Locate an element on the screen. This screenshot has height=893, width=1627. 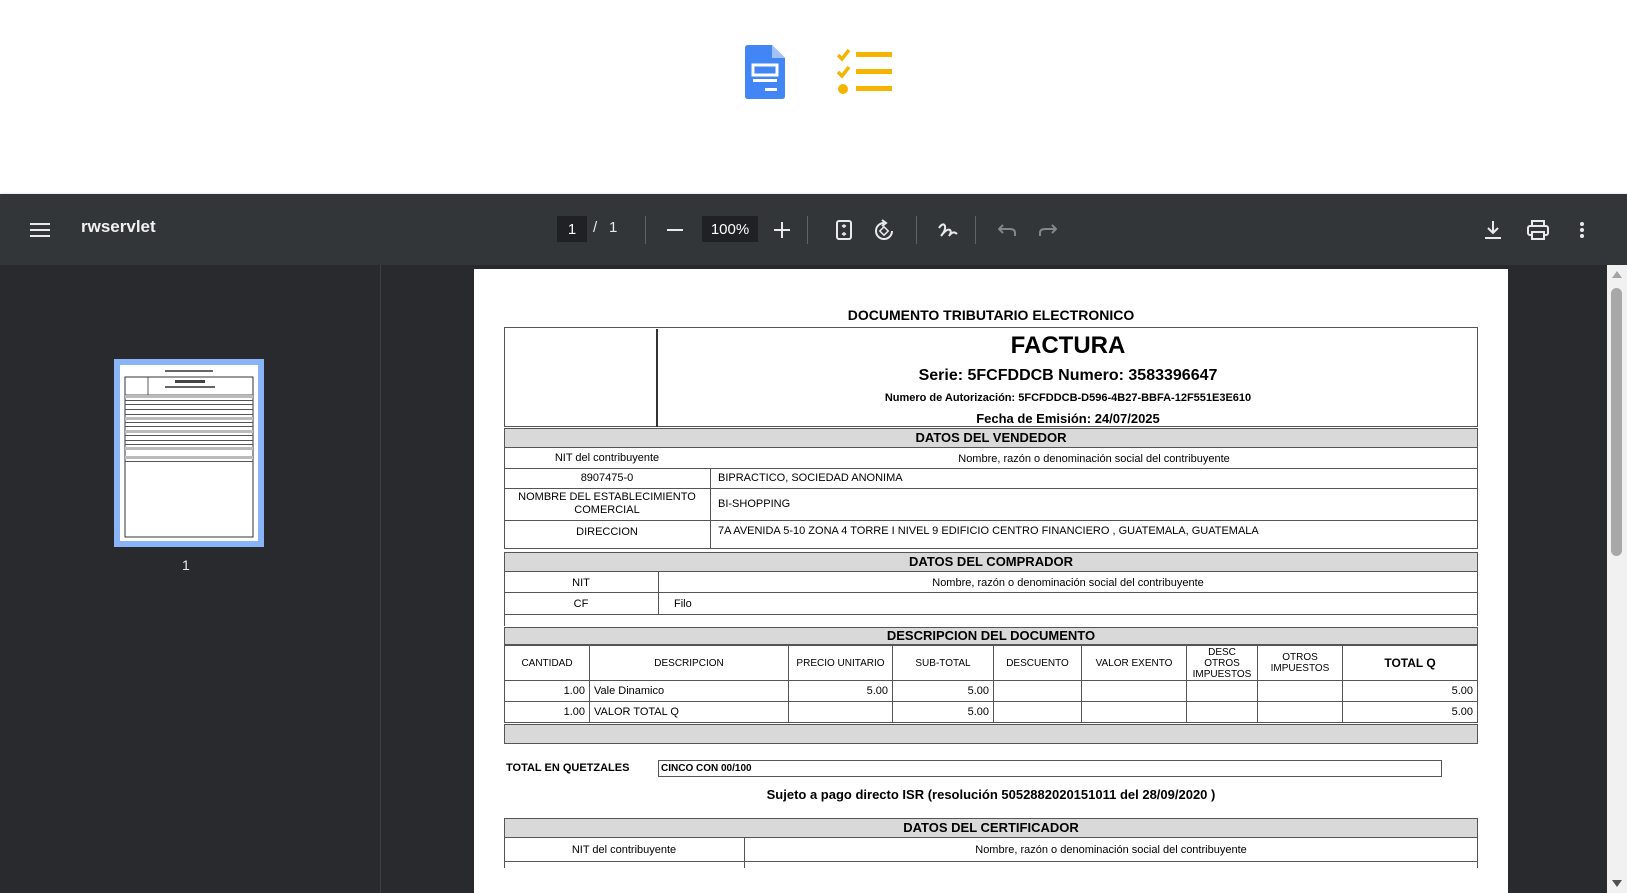
page-thumbnail is located at coordinates (189, 453).